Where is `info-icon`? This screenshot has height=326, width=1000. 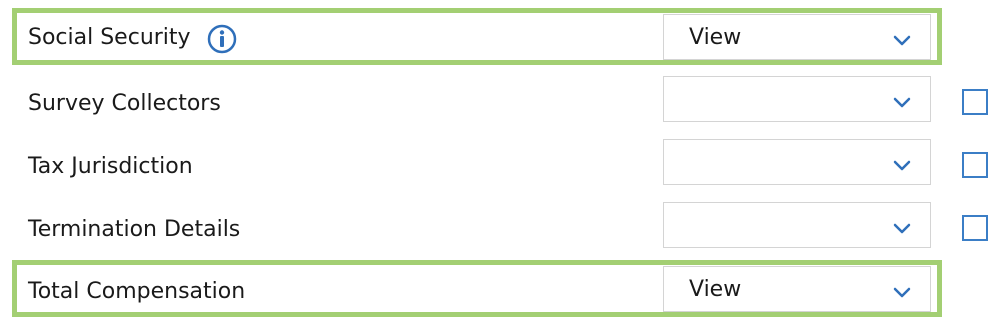
info-icon is located at coordinates (222, 39).